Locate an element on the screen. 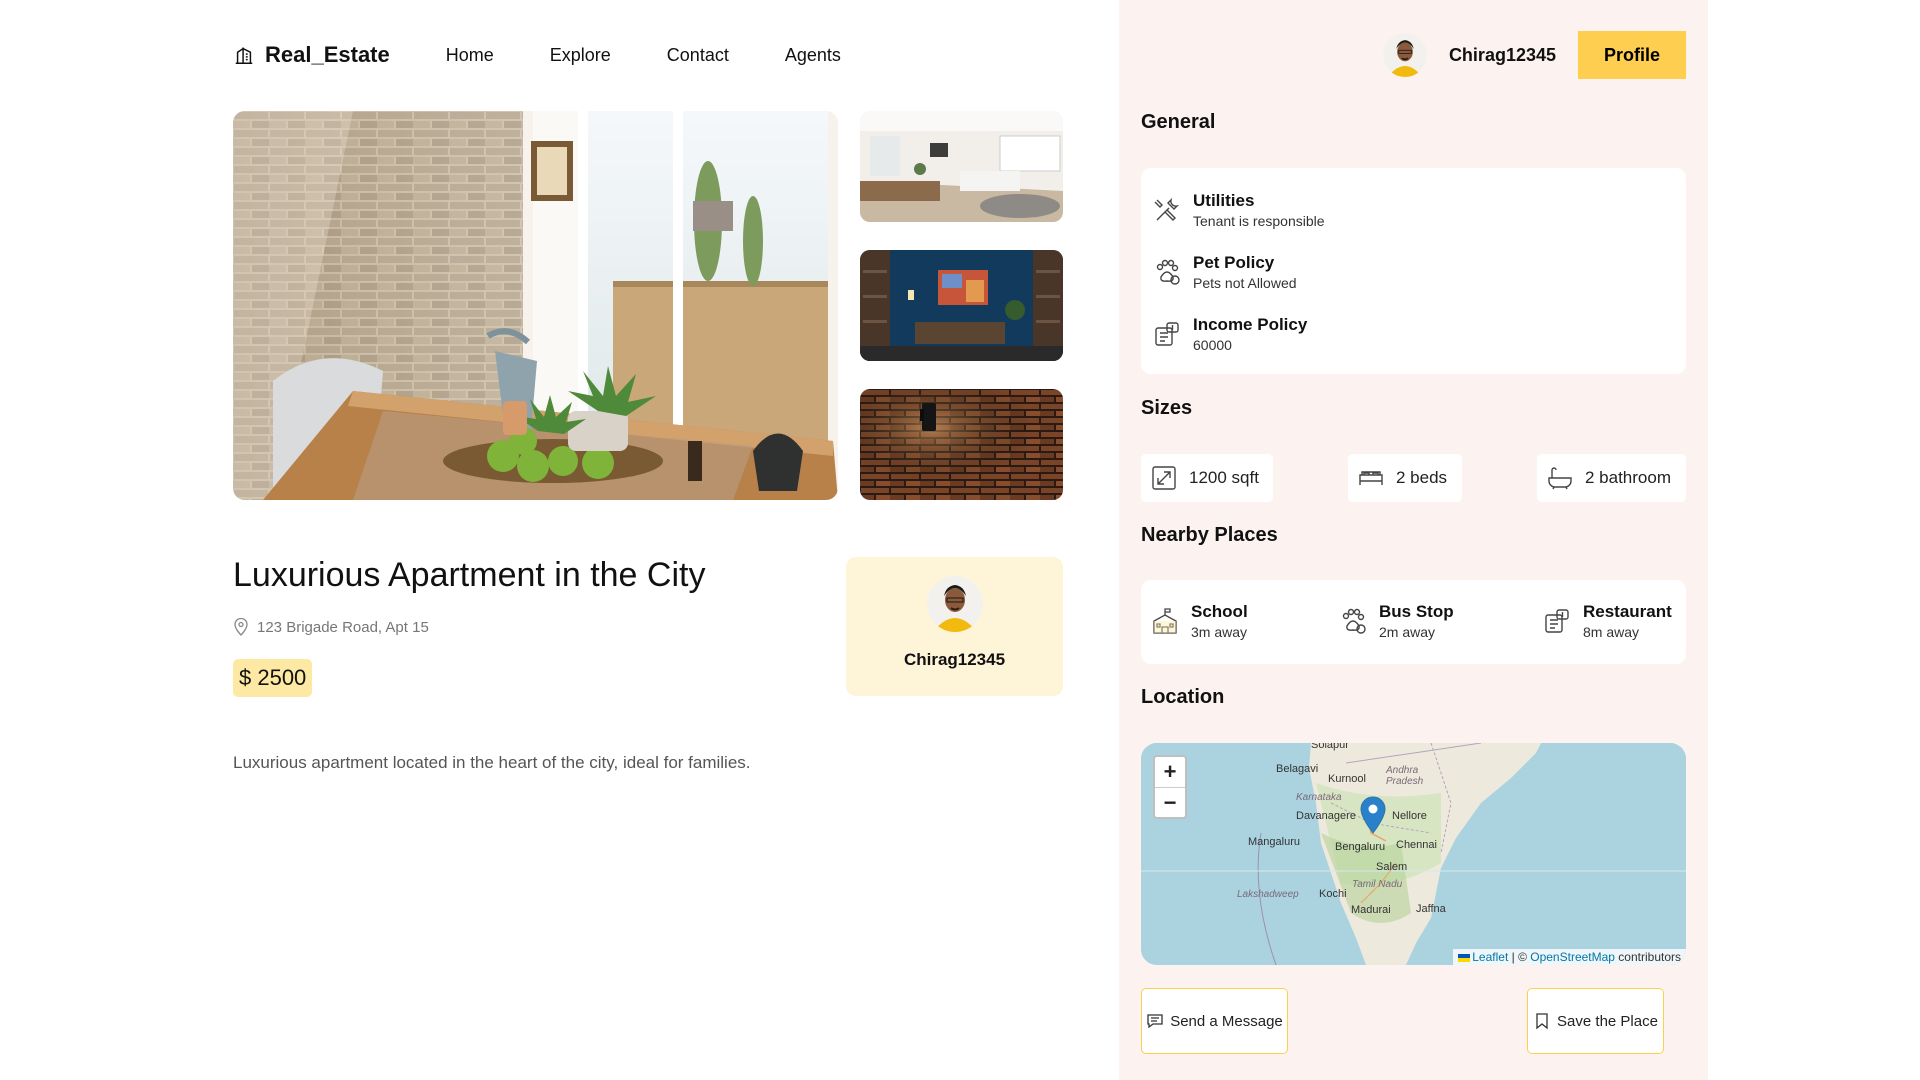 This screenshot has width=1920, height=1080. nearby-item-bus-stop: Bus Stop 2m away is located at coordinates (1396, 621).